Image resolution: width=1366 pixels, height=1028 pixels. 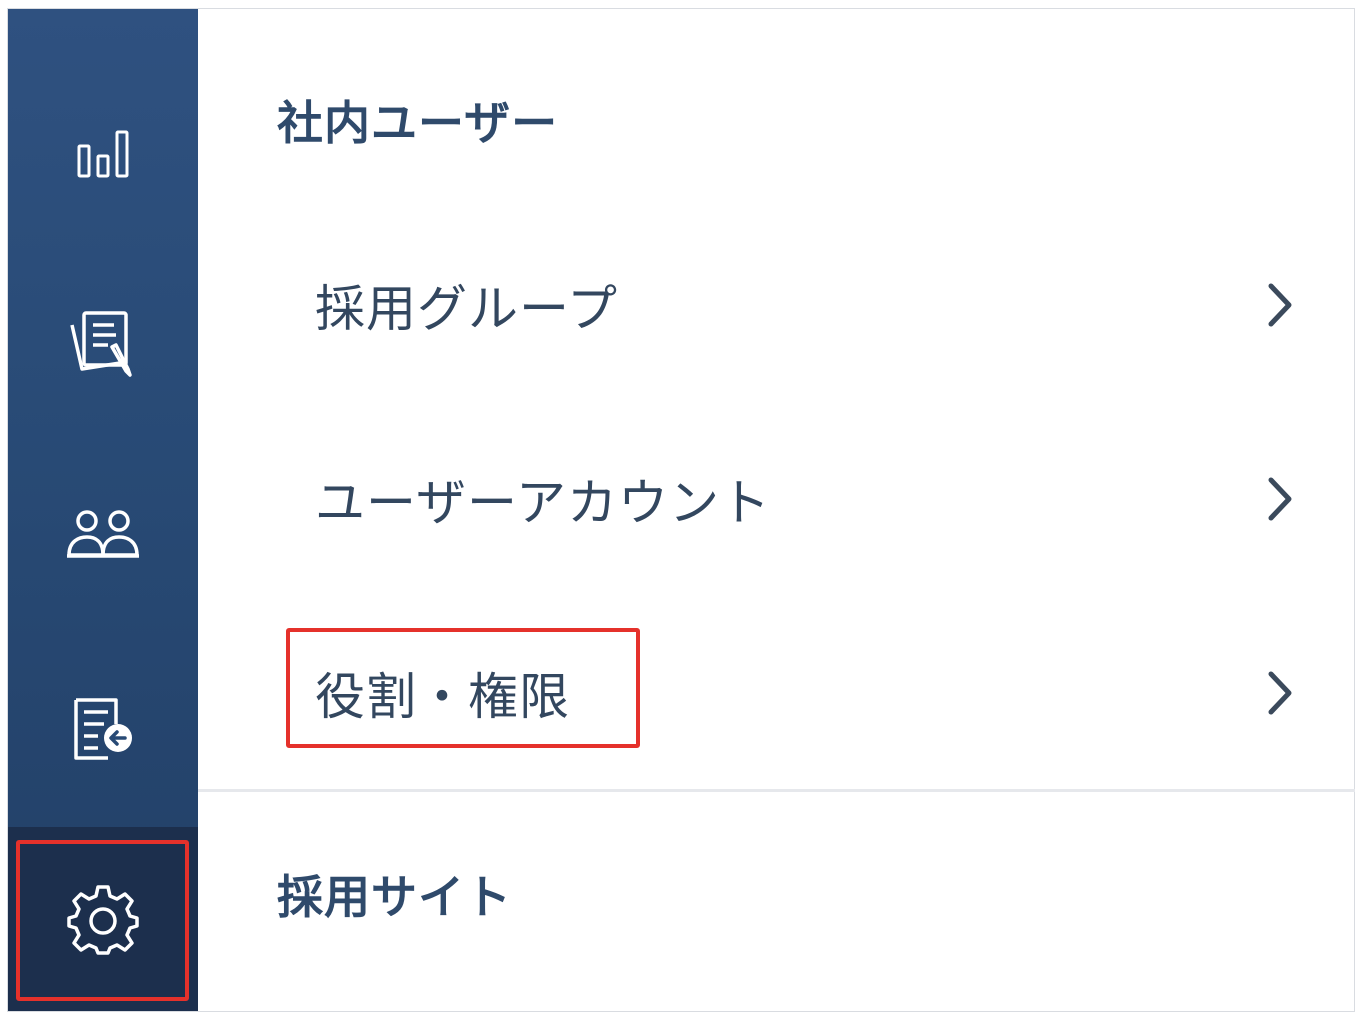 What do you see at coordinates (776, 305) in the screenshot?
I see `menu-item-recruit-groups: 採用グループ` at bounding box center [776, 305].